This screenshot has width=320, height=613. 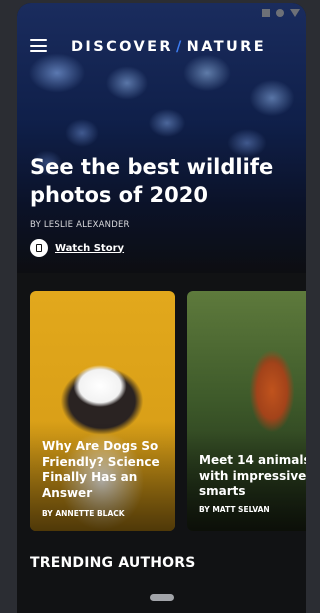 What do you see at coordinates (295, 13) in the screenshot?
I see `triangle-icon` at bounding box center [295, 13].